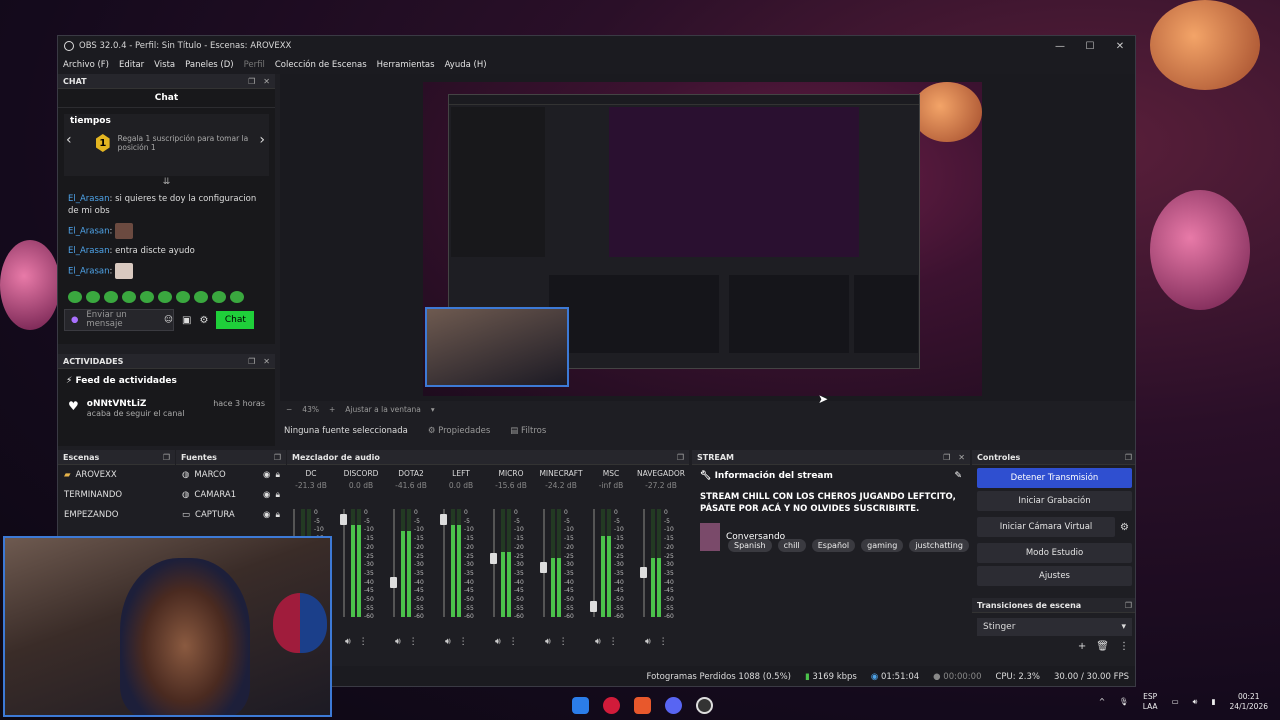  I want to click on menu-coleccion: Colección de Escenas, so click(321, 65).